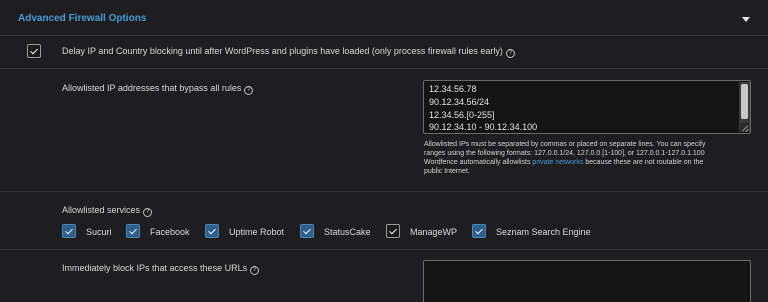  Describe the element at coordinates (483, 127) in the screenshot. I see `ip-entry: 90.12.34.10 - 90.12.34.100` at that location.